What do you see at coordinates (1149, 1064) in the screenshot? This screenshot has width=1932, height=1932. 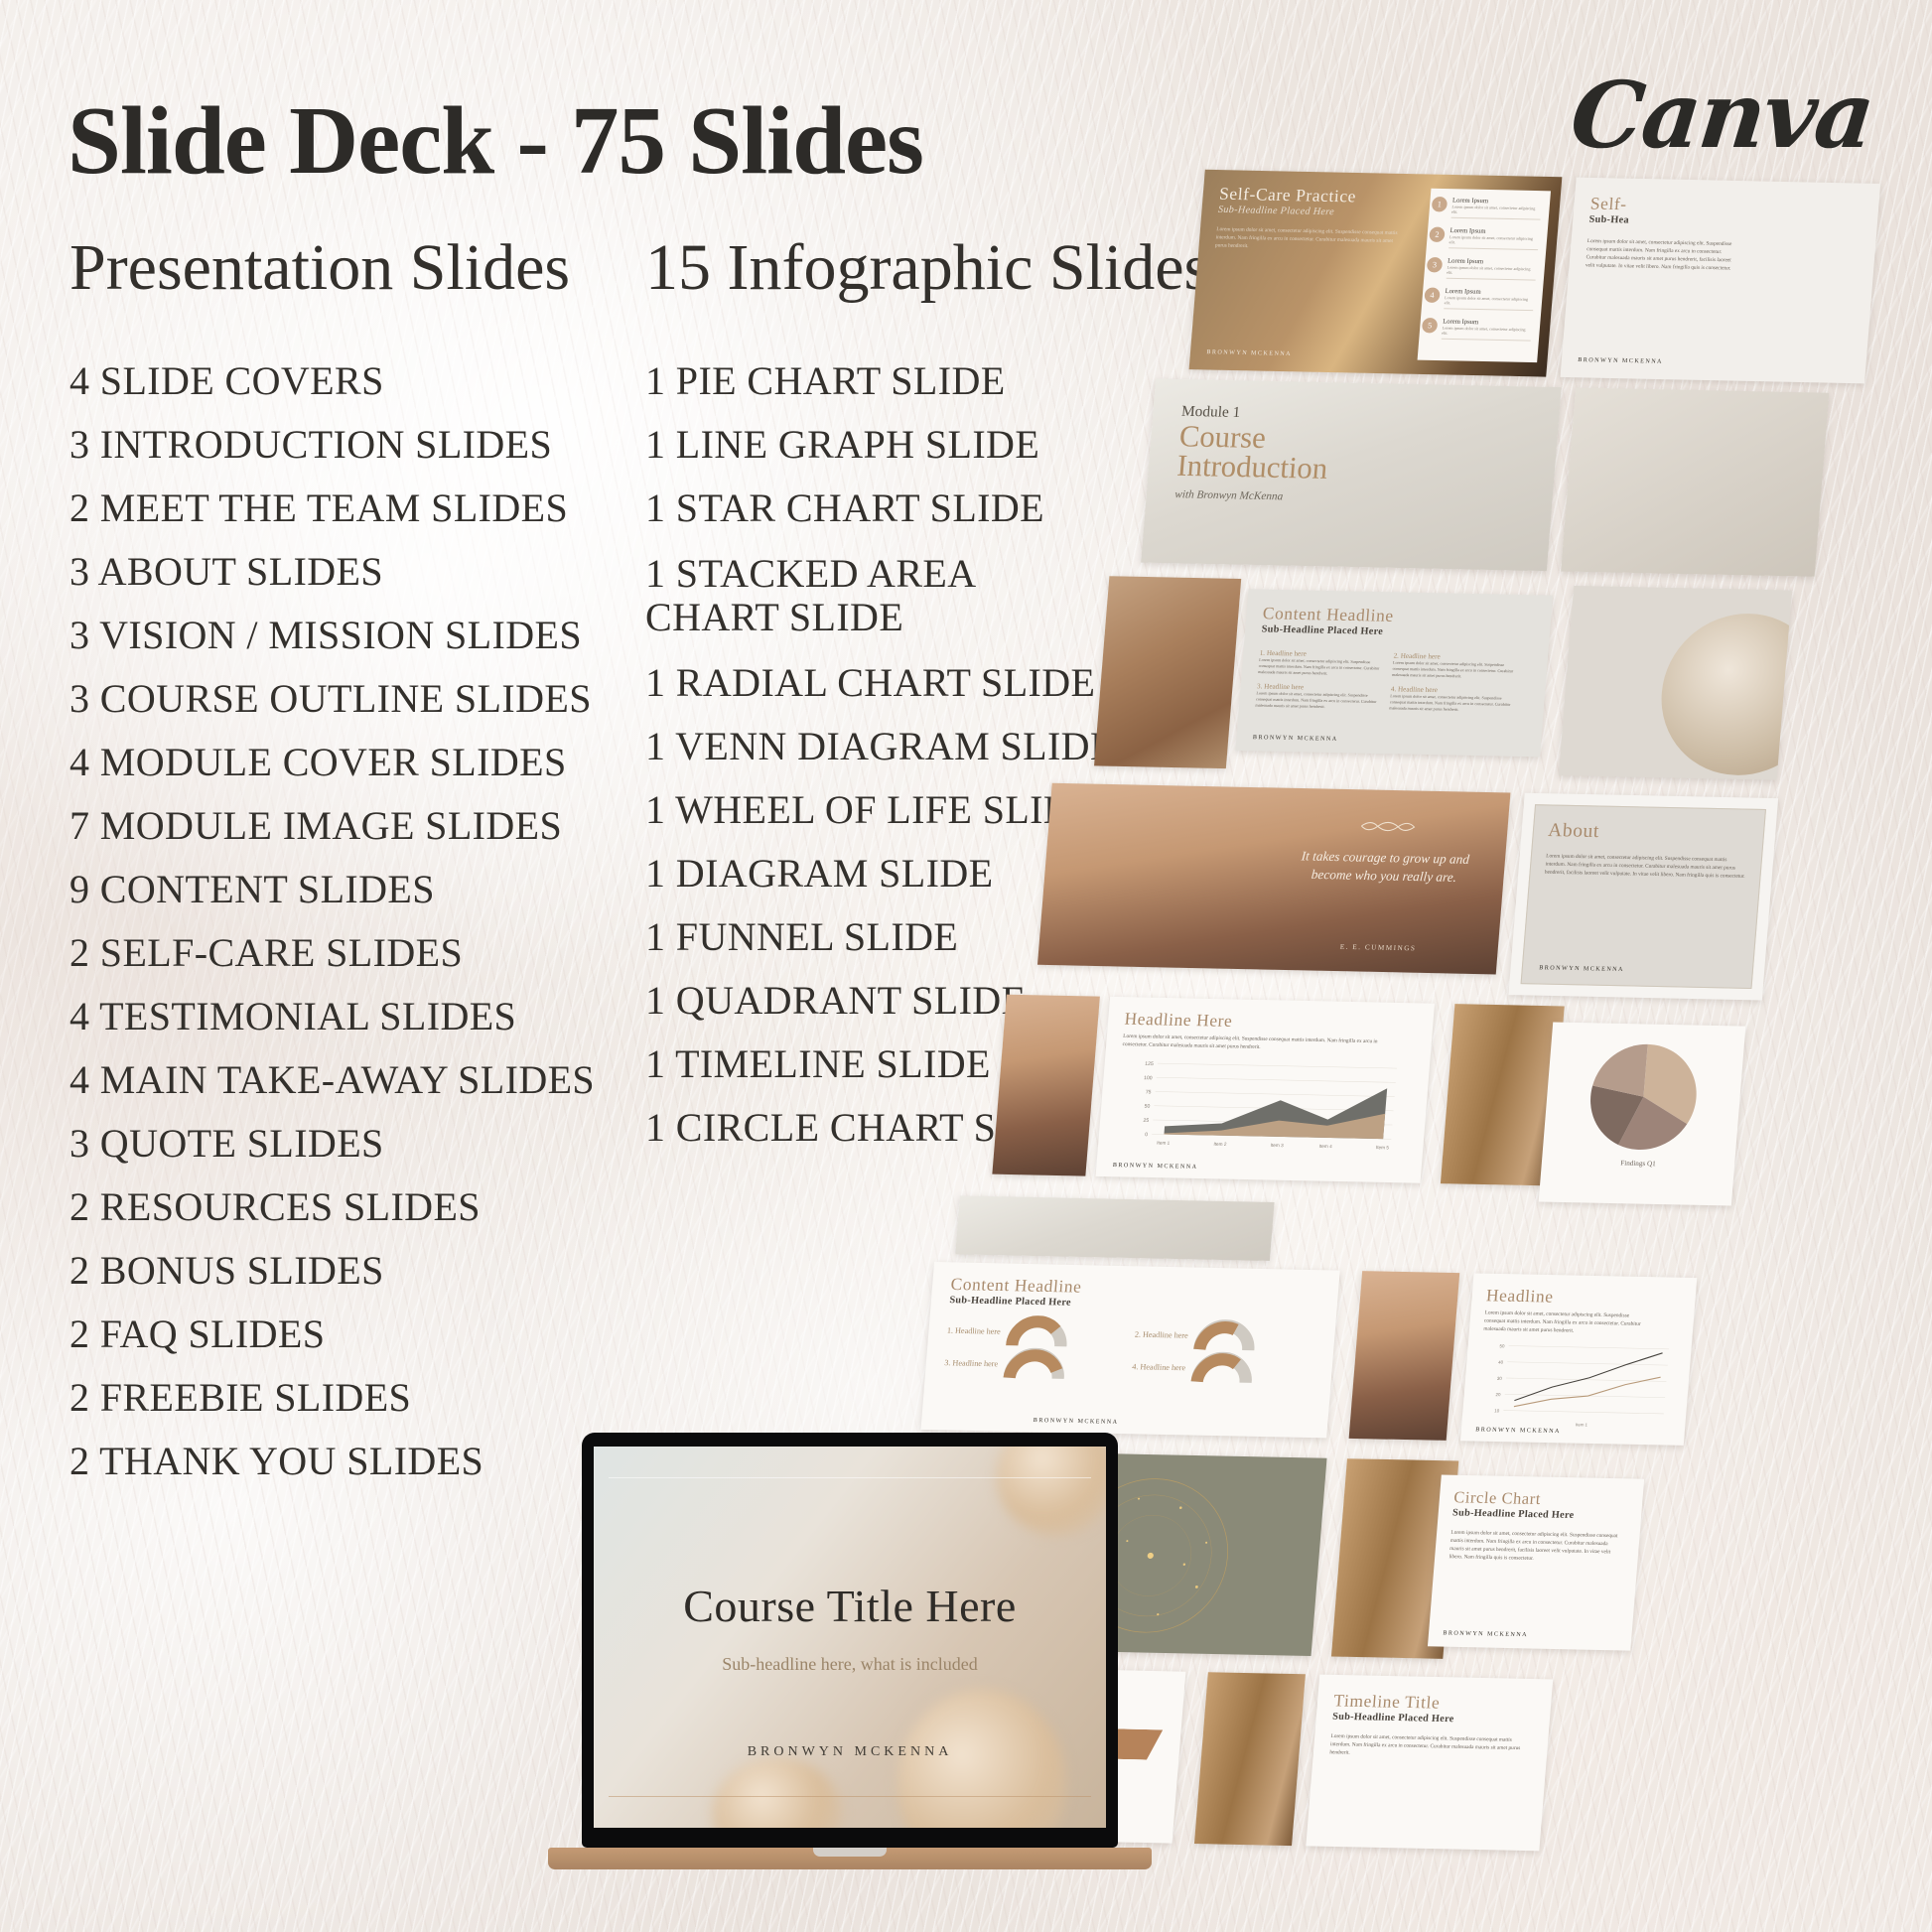 I see `svg-text: 125` at bounding box center [1149, 1064].